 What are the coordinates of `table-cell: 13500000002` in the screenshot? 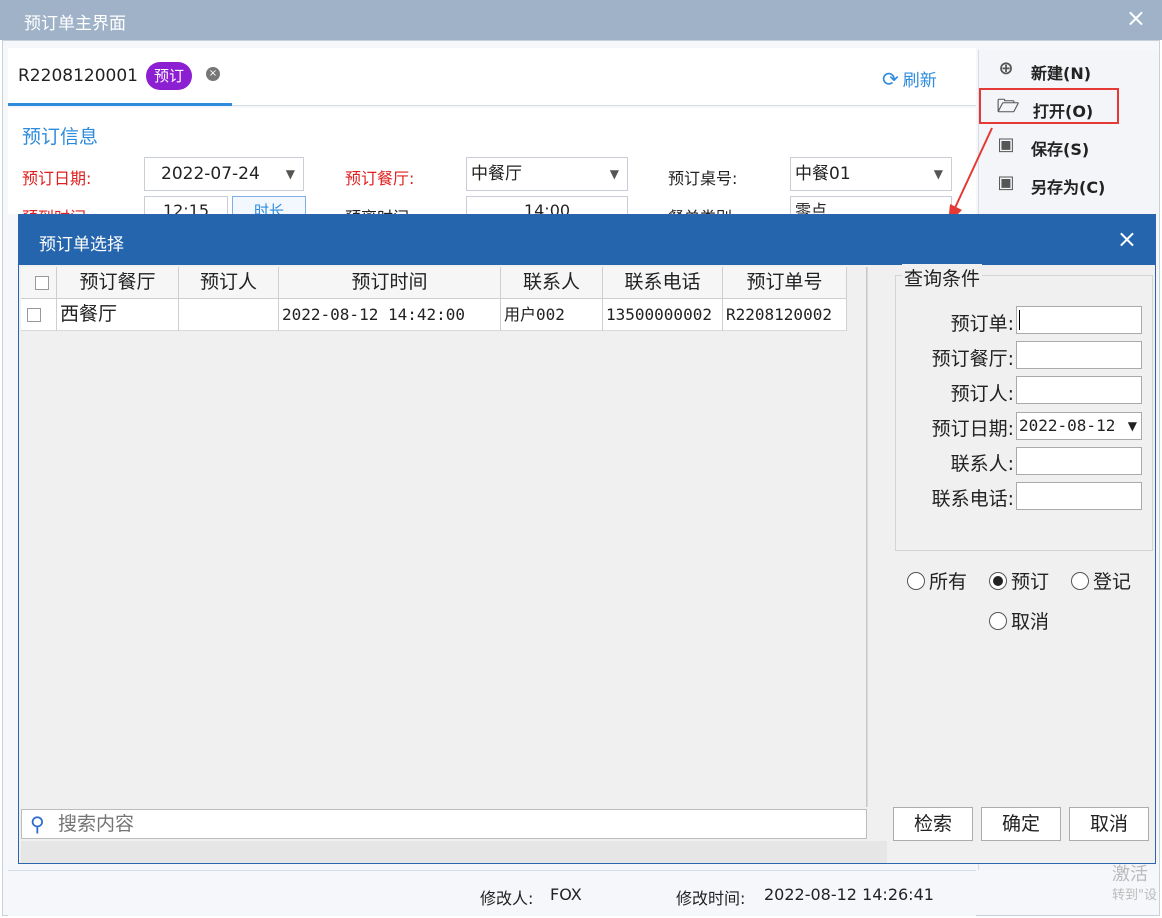 It's located at (663, 315).